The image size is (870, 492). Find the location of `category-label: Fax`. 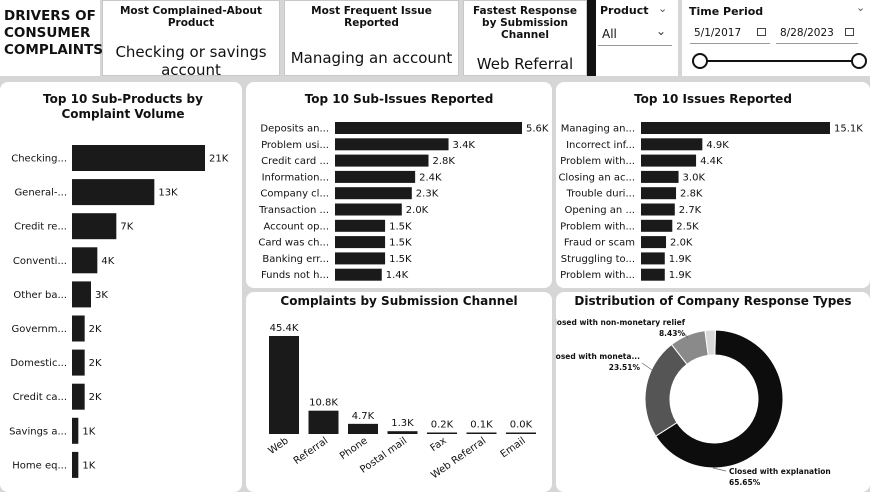

category-label: Fax is located at coordinates (439, 444).